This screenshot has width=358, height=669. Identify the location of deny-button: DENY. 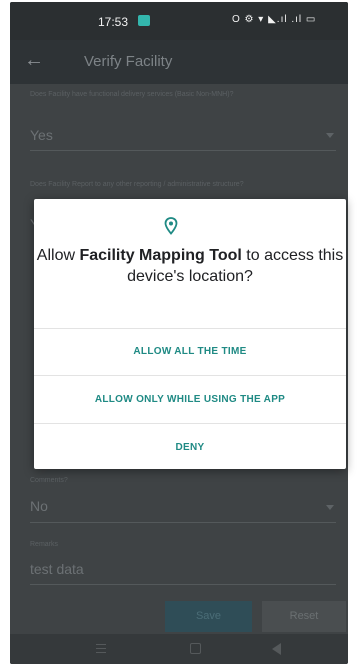
(190, 447).